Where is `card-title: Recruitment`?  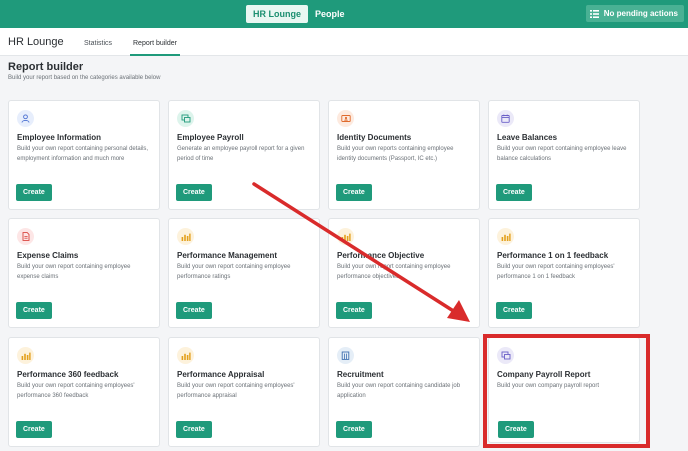
card-title: Recruitment is located at coordinates (360, 374).